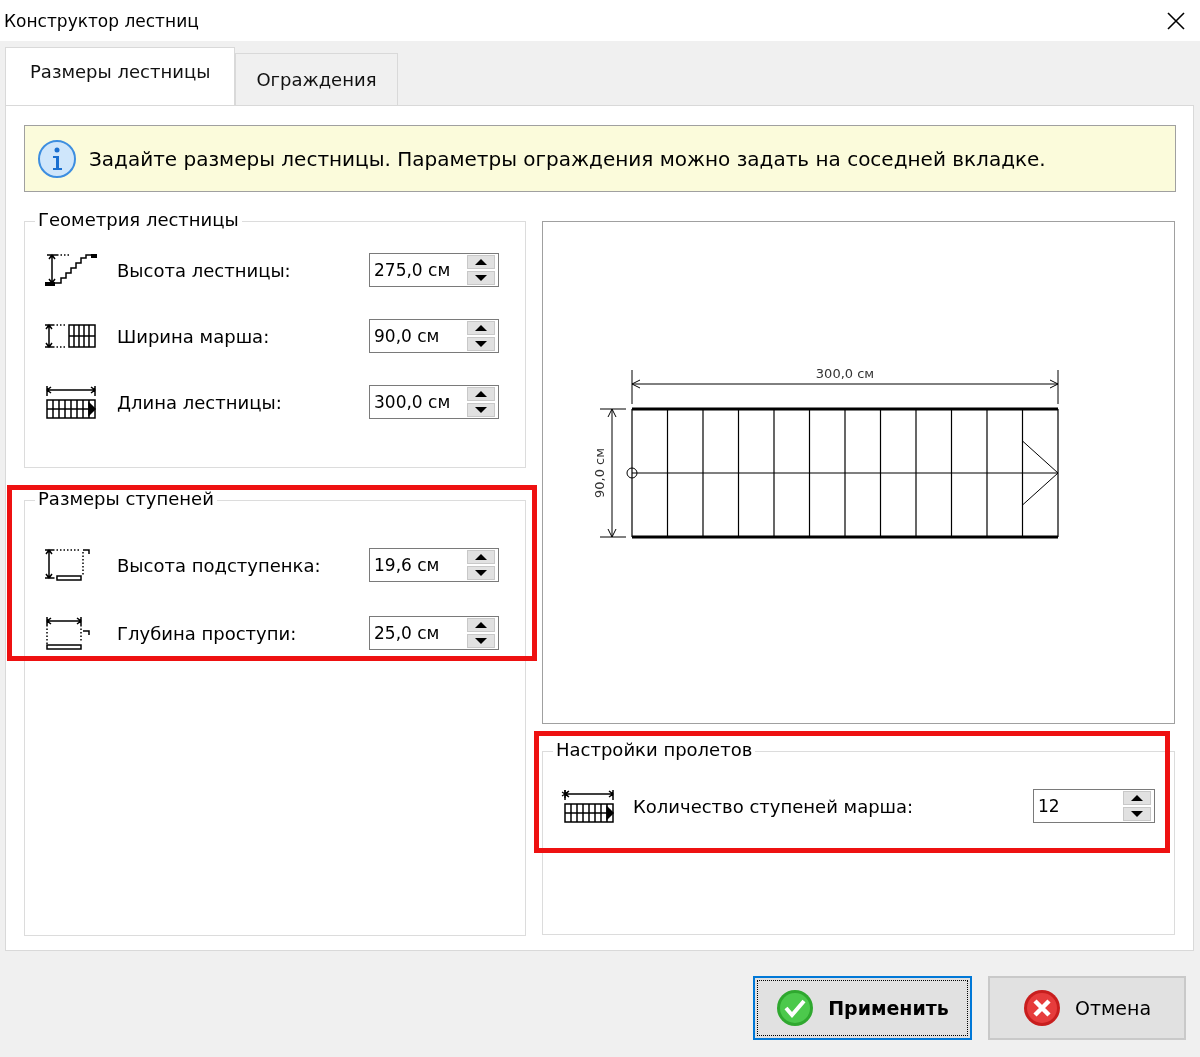  I want to click on field-label: Высота подступенка:, so click(219, 565).